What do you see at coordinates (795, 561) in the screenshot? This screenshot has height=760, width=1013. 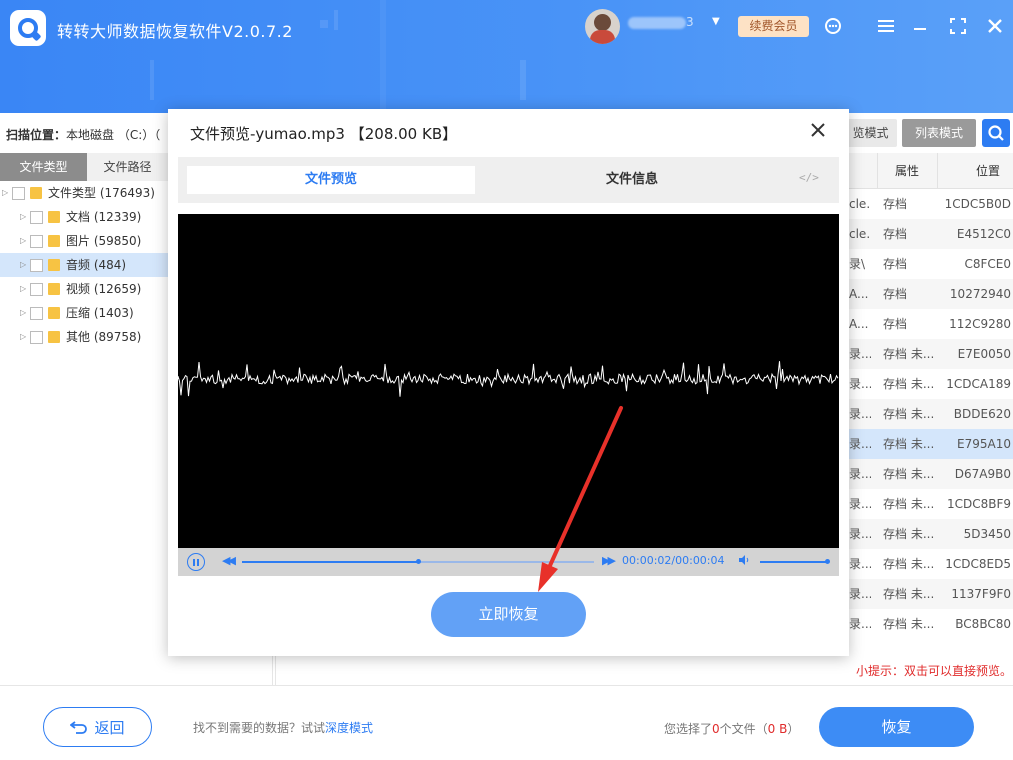 I see `volume-slider` at bounding box center [795, 561].